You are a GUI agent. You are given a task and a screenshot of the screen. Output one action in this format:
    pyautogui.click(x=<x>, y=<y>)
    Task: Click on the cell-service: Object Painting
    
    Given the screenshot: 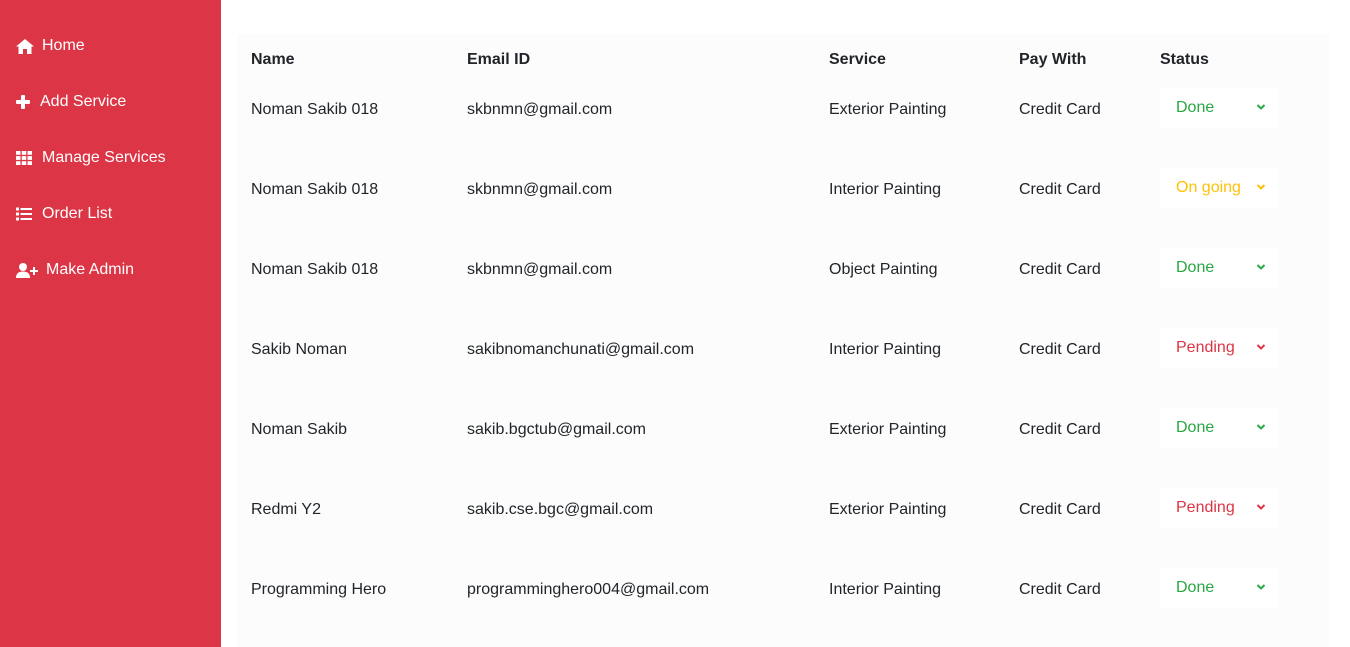 What is the action you would take?
    pyautogui.click(x=883, y=269)
    